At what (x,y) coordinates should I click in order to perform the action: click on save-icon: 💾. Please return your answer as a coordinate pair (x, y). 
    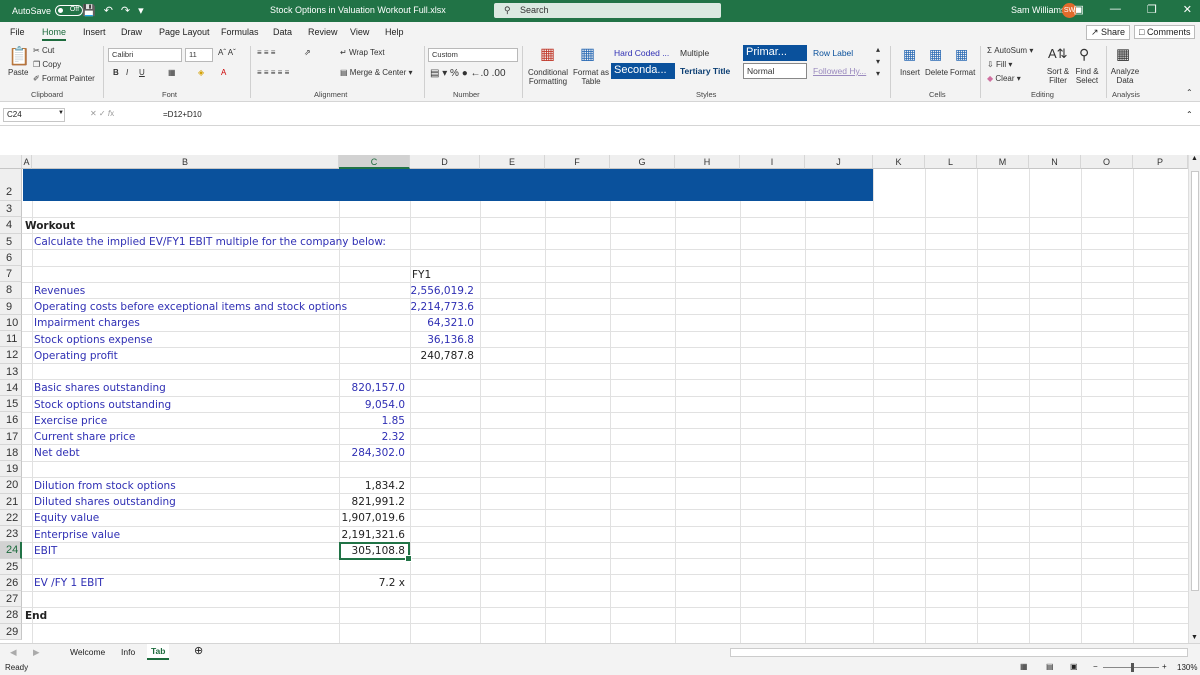
    Looking at the image, I should click on (89, 10).